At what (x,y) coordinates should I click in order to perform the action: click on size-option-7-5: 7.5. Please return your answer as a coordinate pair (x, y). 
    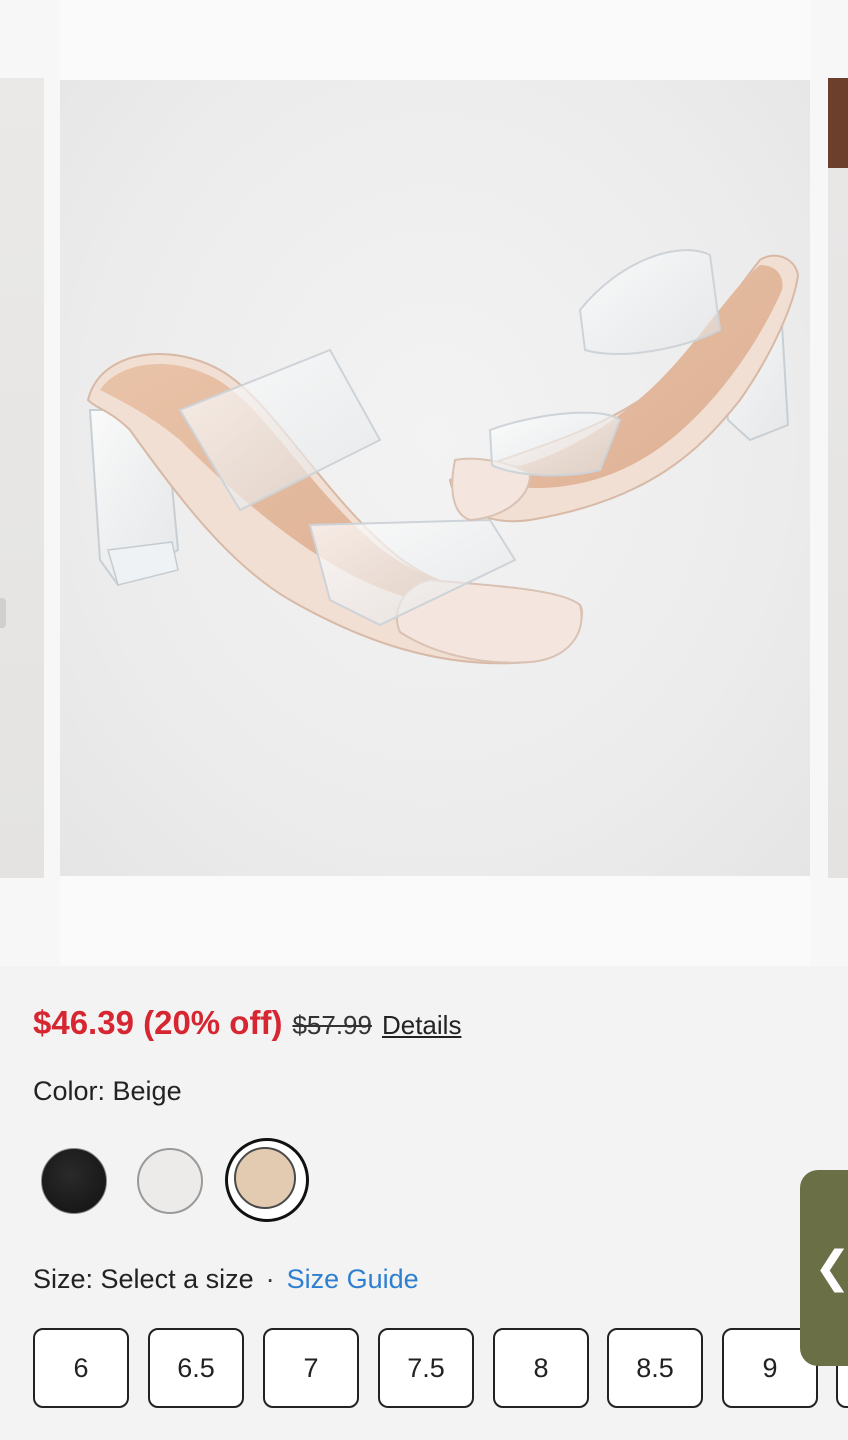
    Looking at the image, I should click on (426, 1368).